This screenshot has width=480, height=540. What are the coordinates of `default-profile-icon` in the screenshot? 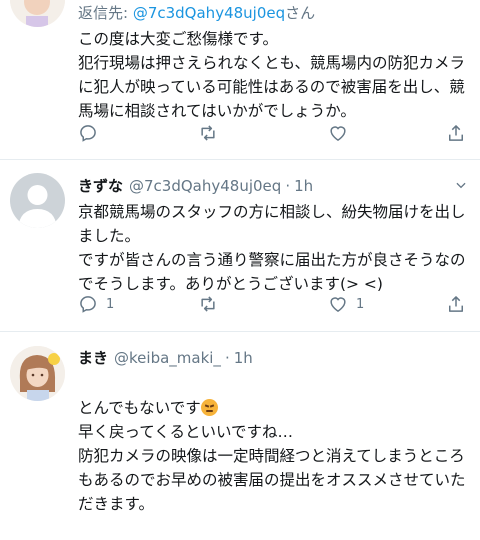 It's located at (37, 206).